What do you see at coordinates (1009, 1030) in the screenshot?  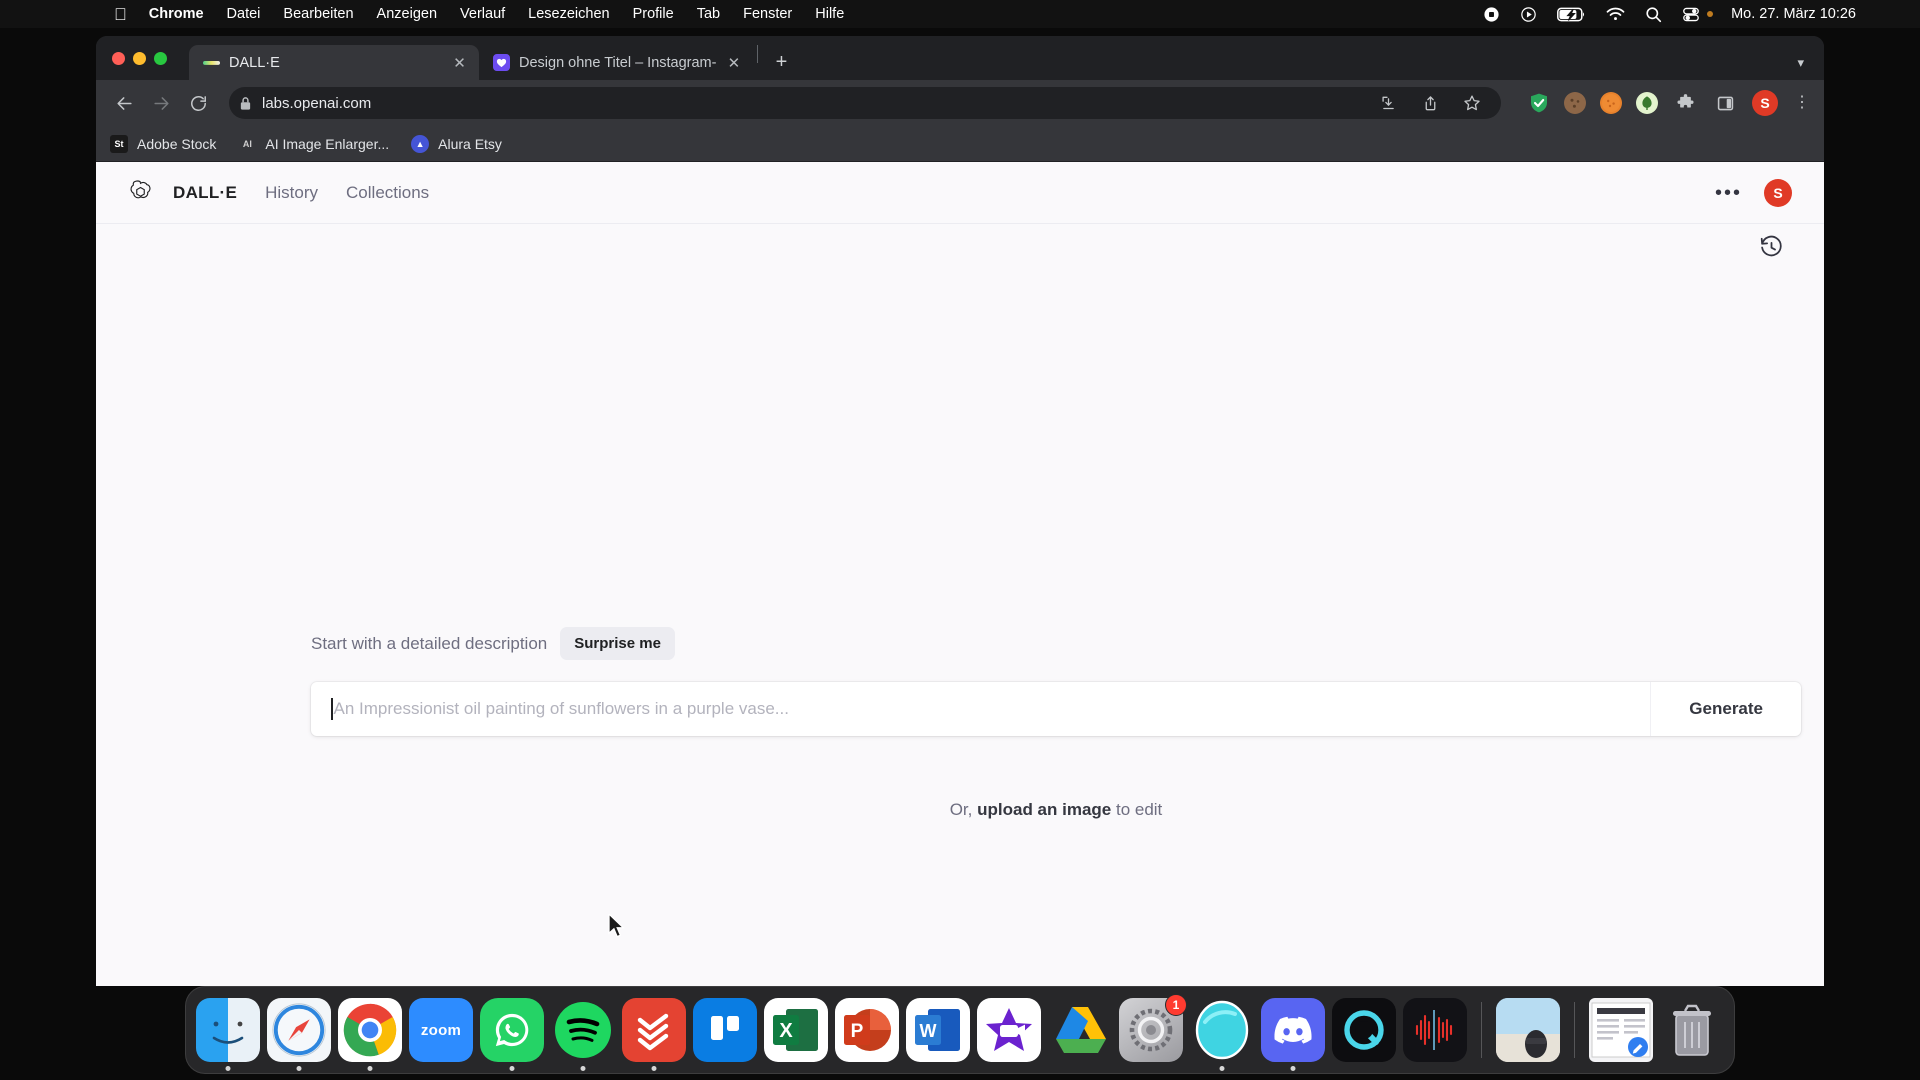 I see `dock-item-imovie` at bounding box center [1009, 1030].